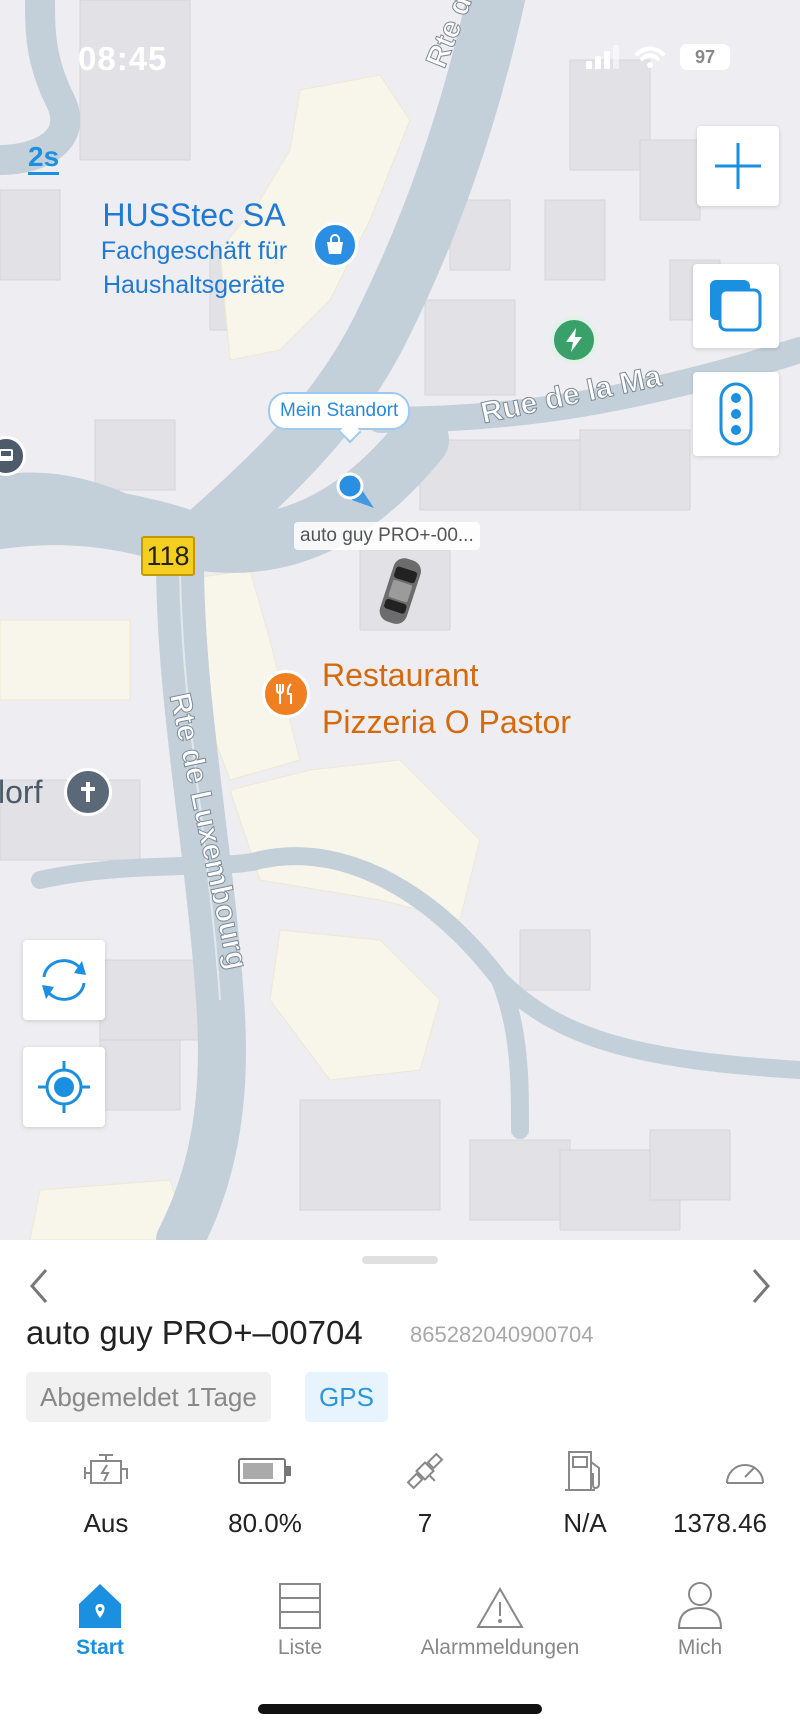  I want to click on church-icon, so click(88, 792).